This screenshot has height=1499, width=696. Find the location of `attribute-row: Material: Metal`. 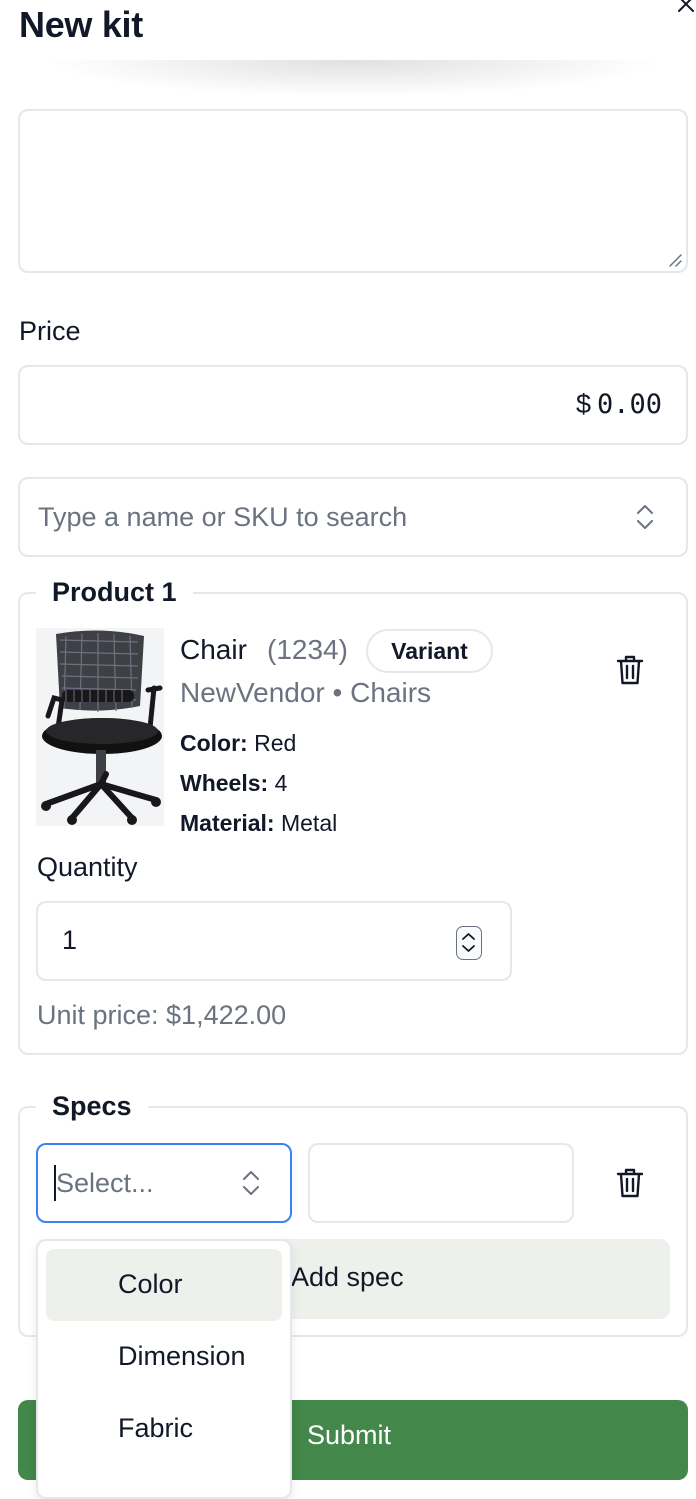

attribute-row: Material: Metal is located at coordinates (258, 823).